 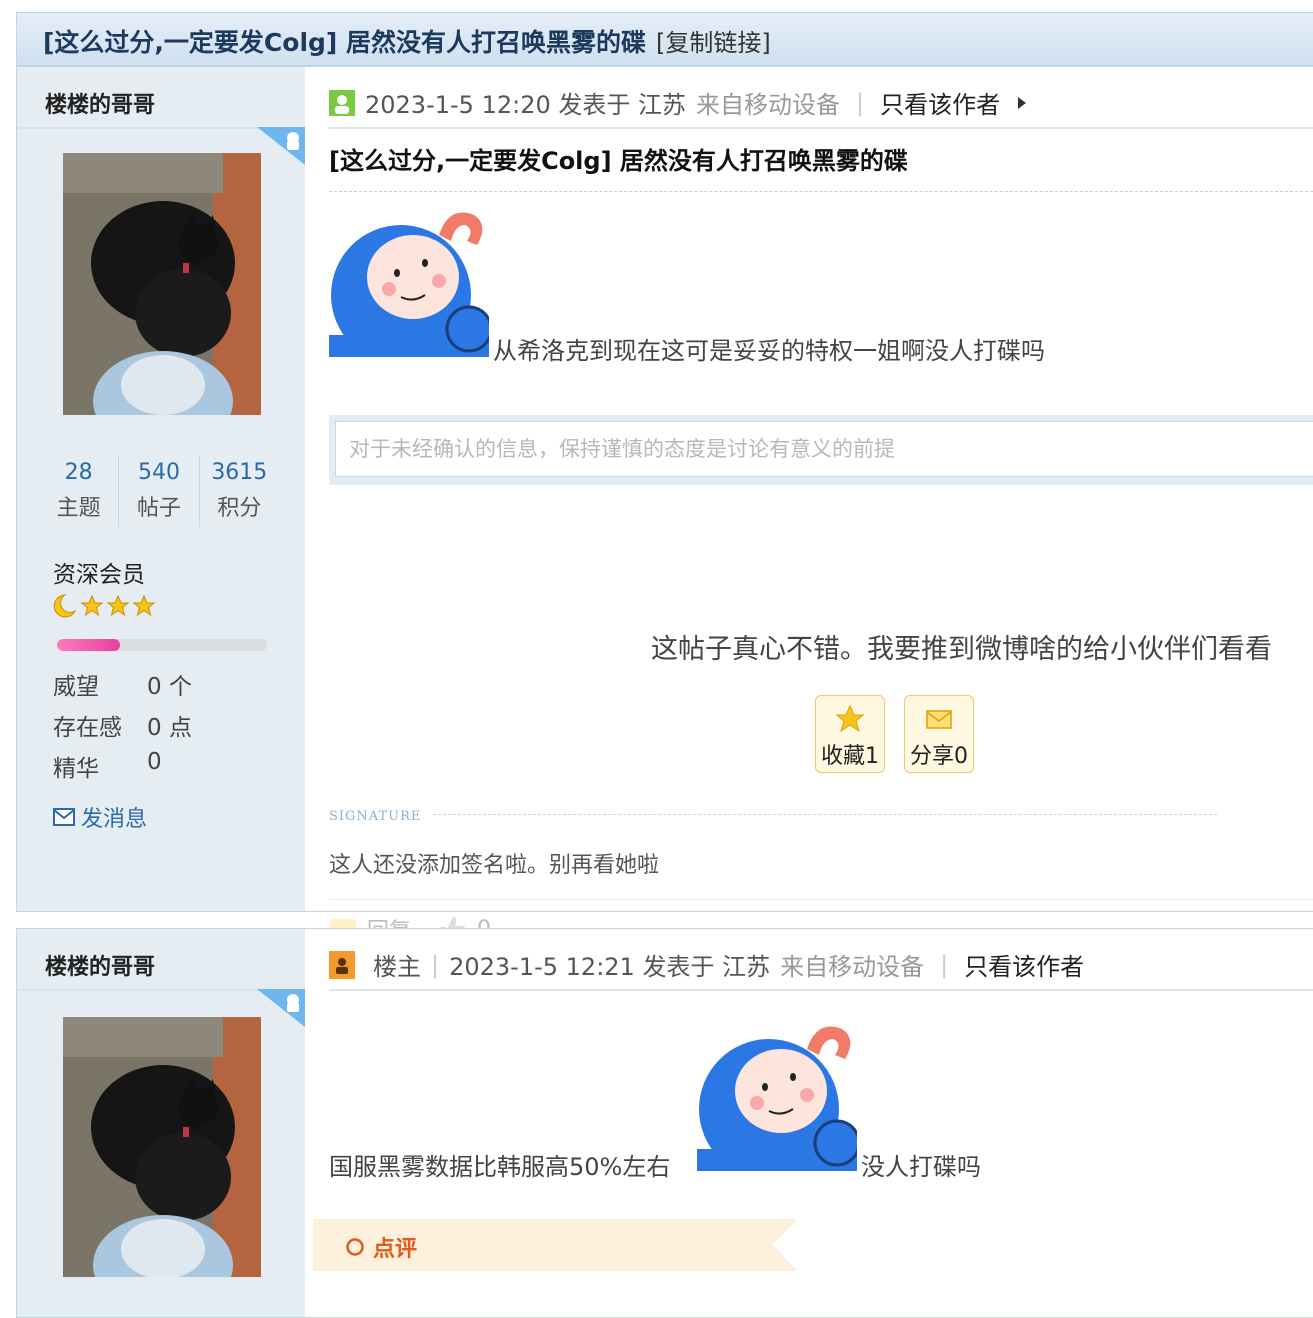 I want to click on stat-label: 帖子, so click(x=158, y=508).